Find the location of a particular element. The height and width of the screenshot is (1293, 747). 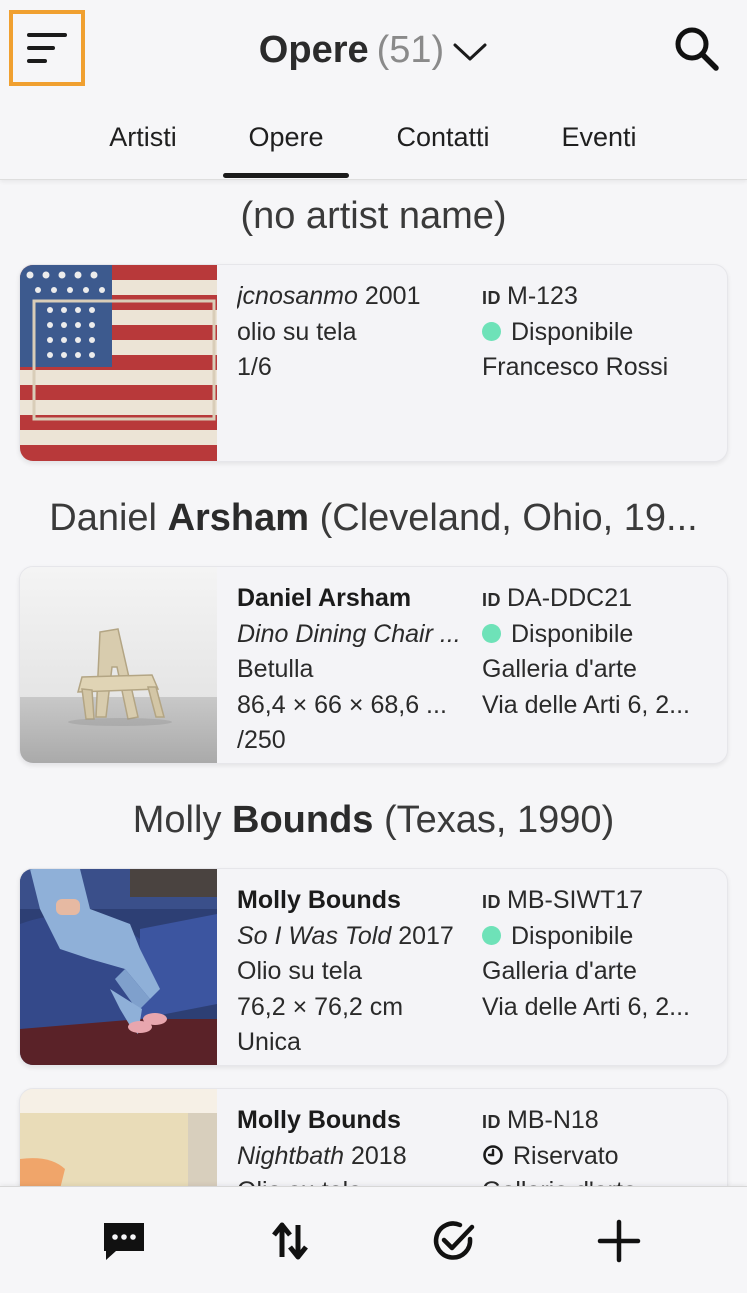

group-header-no-artist: (no artist name) is located at coordinates (373, 216).